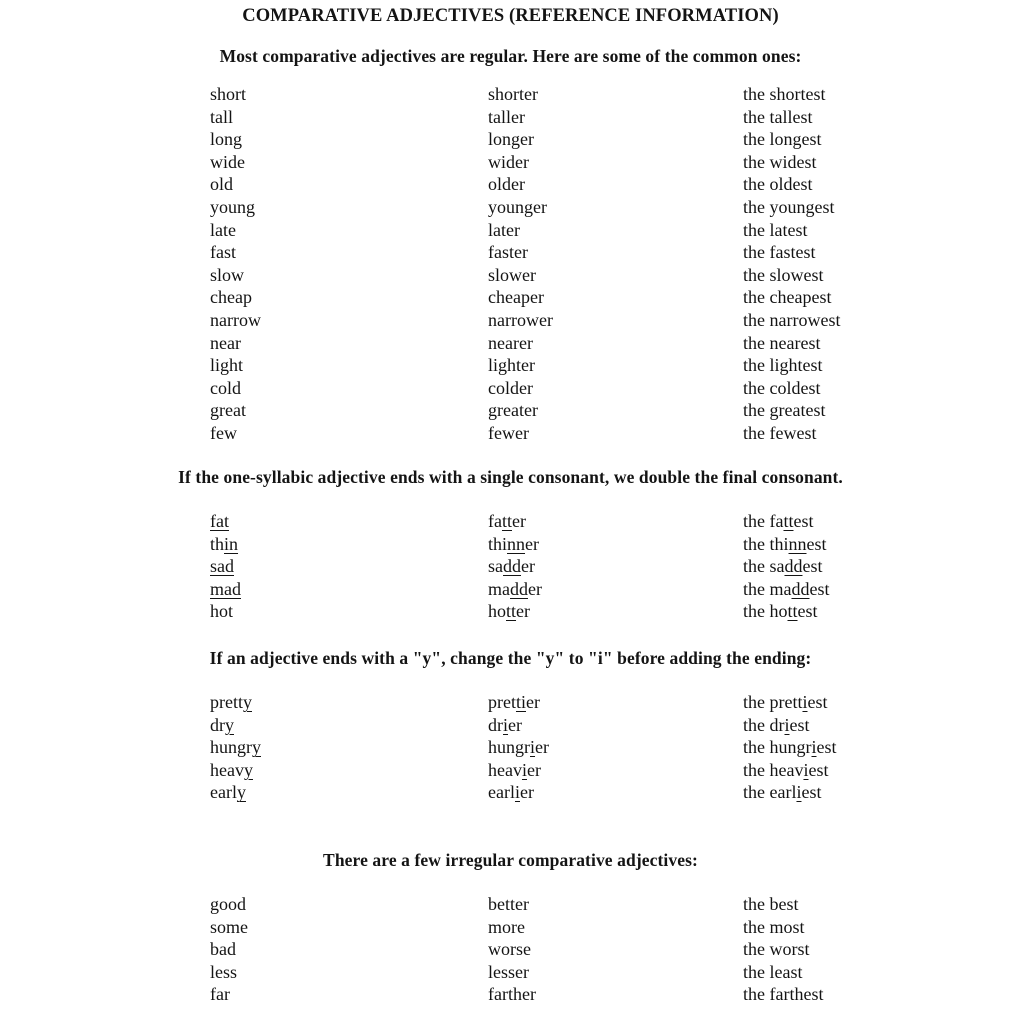 This screenshot has width=1021, height=1021. Describe the element at coordinates (497, 611) in the screenshot. I see `word-part: ho` at that location.